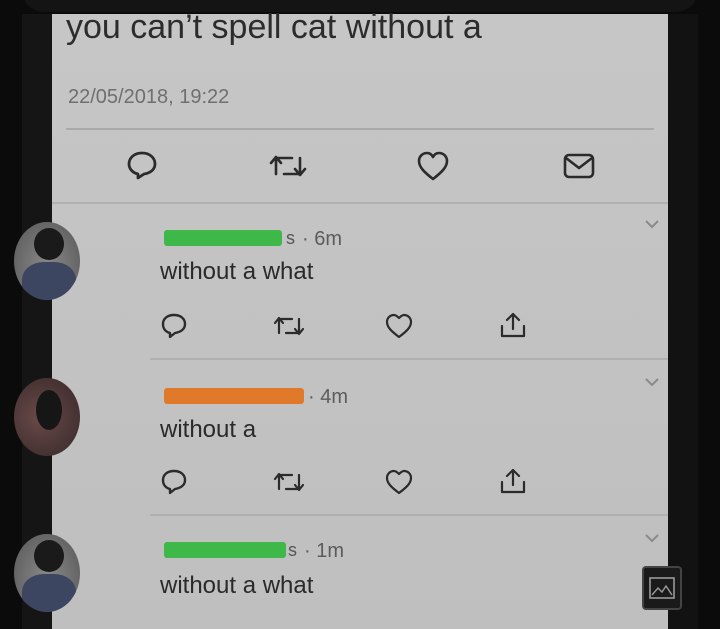 The width and height of the screenshot is (720, 629). What do you see at coordinates (683, 321) in the screenshot?
I see `right-frame` at bounding box center [683, 321].